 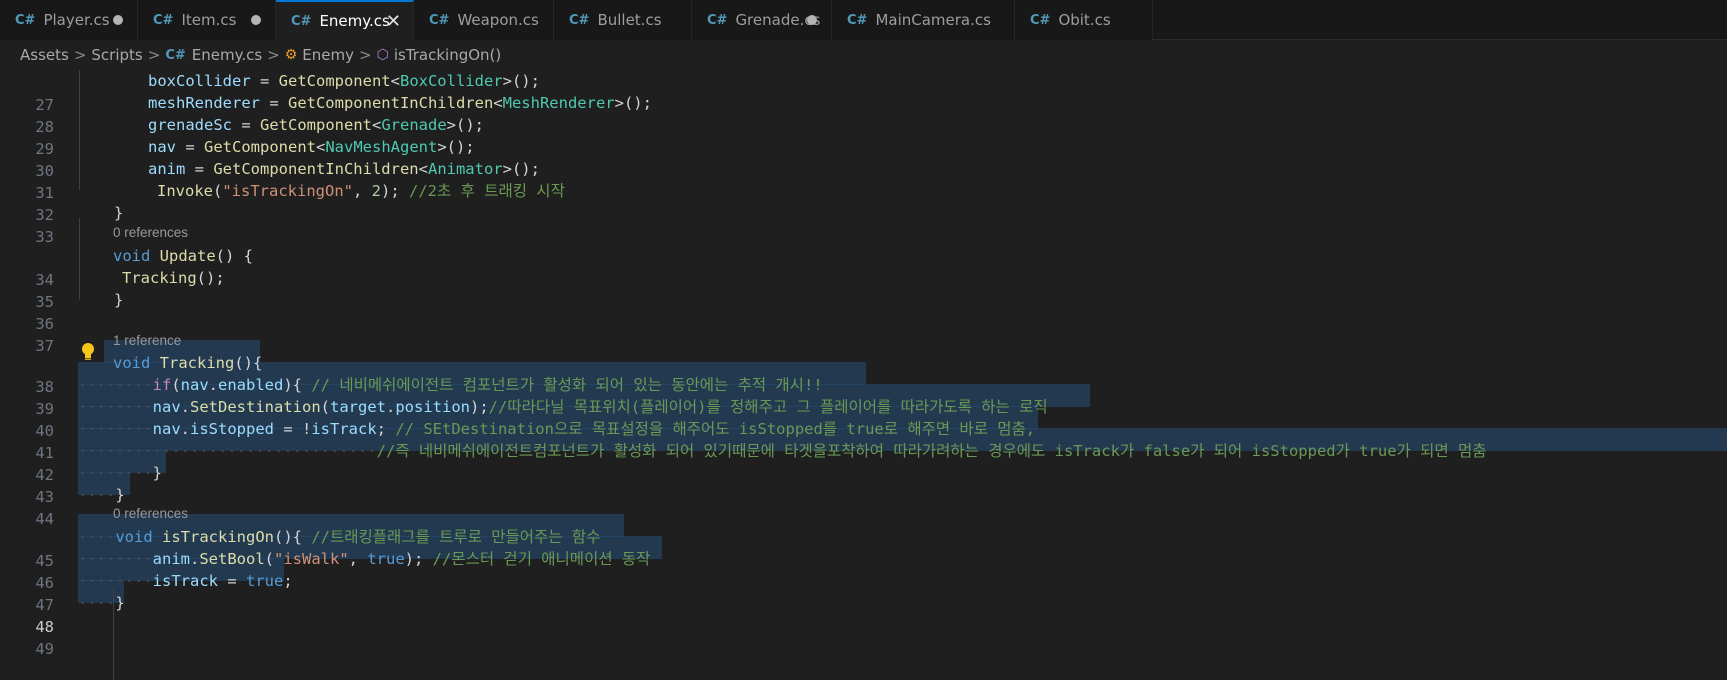 What do you see at coordinates (863, 223) in the screenshot?
I see `code-line-33: 33 }` at bounding box center [863, 223].